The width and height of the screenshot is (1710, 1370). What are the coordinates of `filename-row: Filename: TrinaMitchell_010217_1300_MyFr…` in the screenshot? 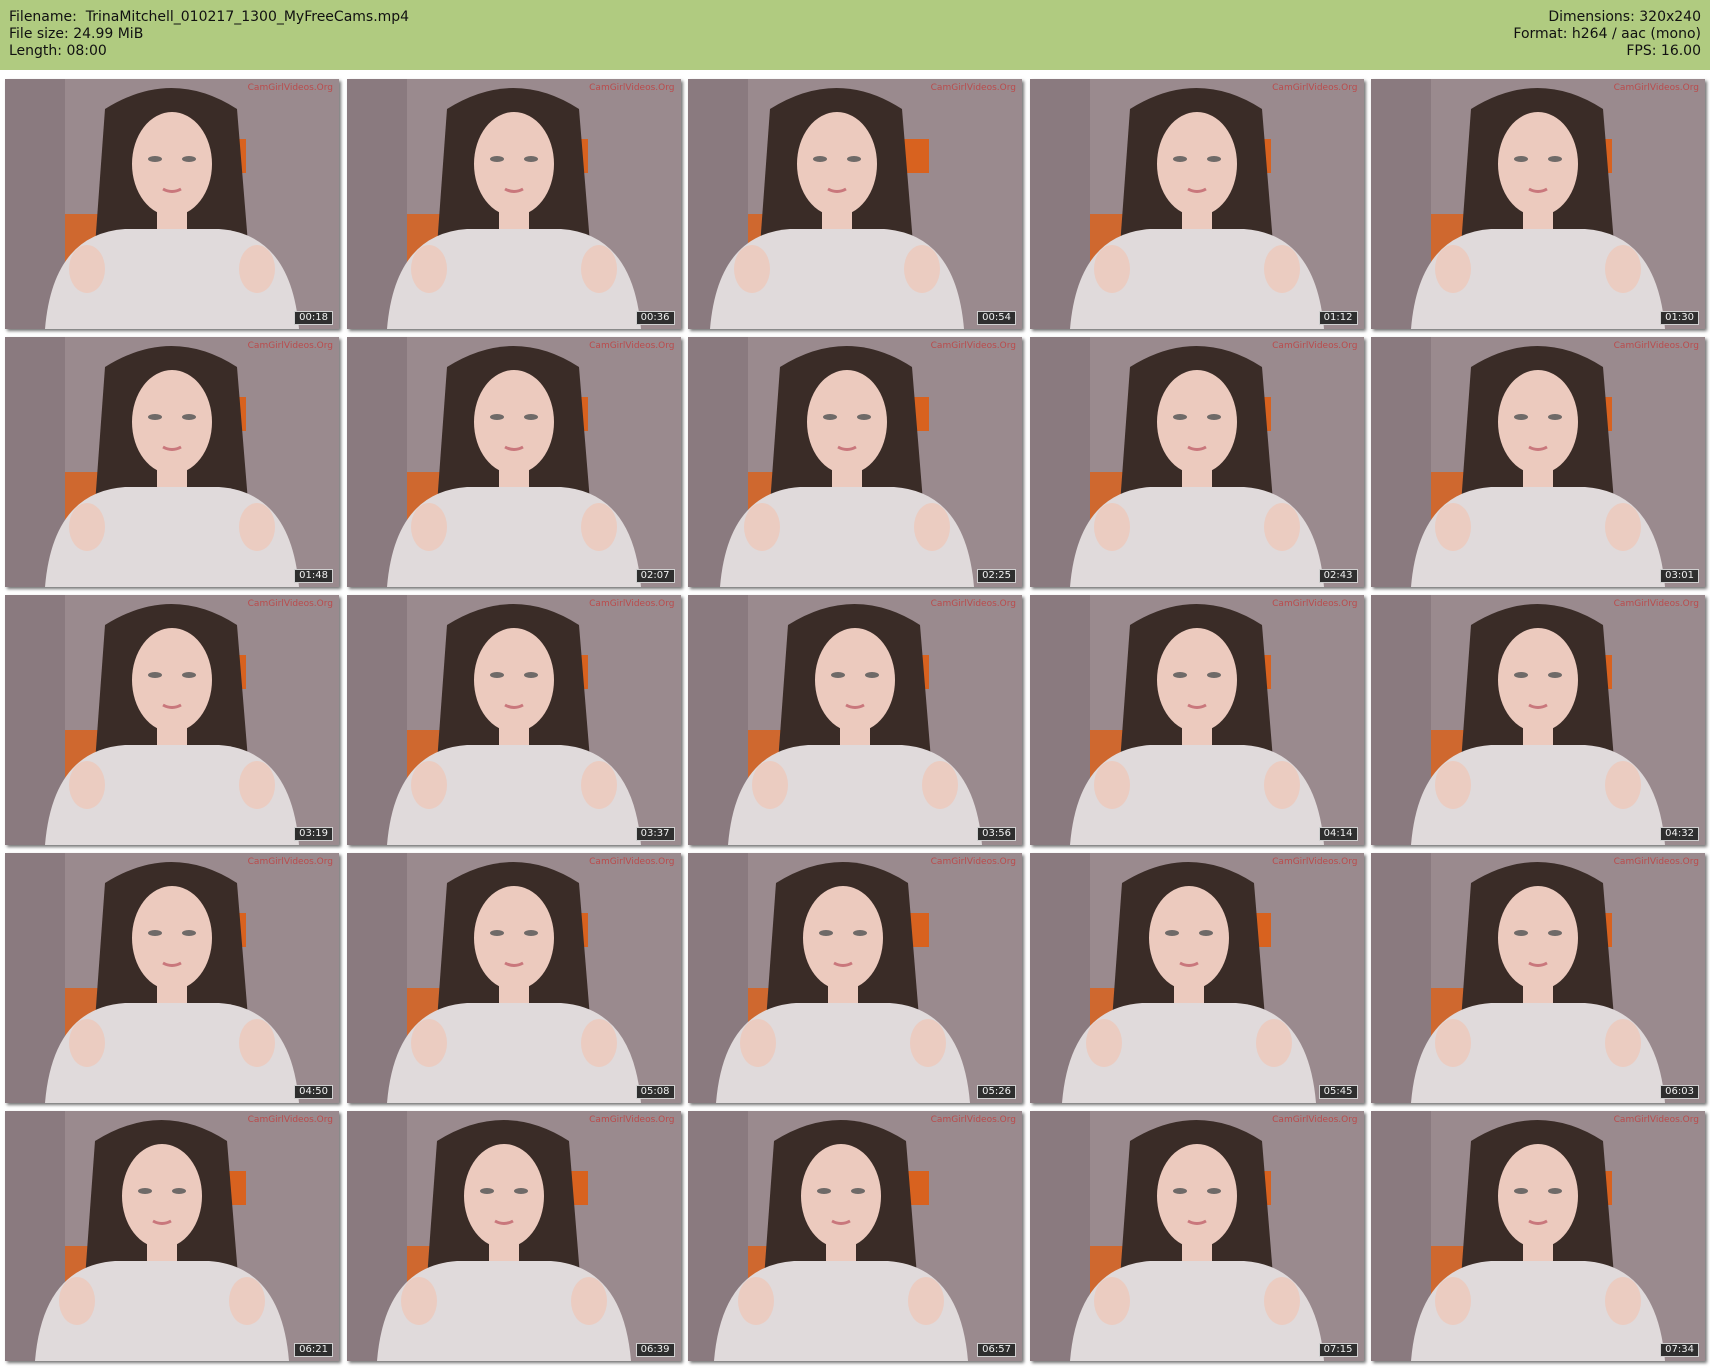 It's located at (209, 17).